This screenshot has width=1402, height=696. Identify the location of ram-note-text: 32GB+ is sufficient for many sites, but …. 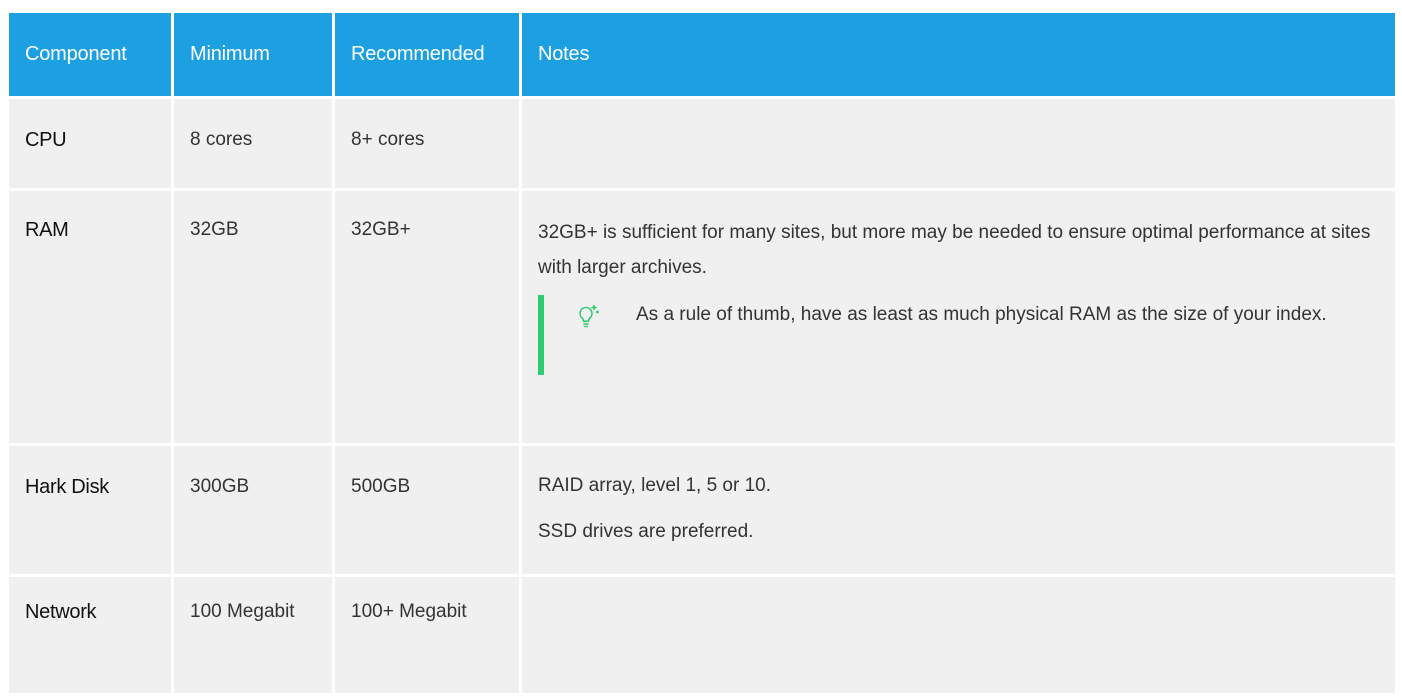
(954, 250).